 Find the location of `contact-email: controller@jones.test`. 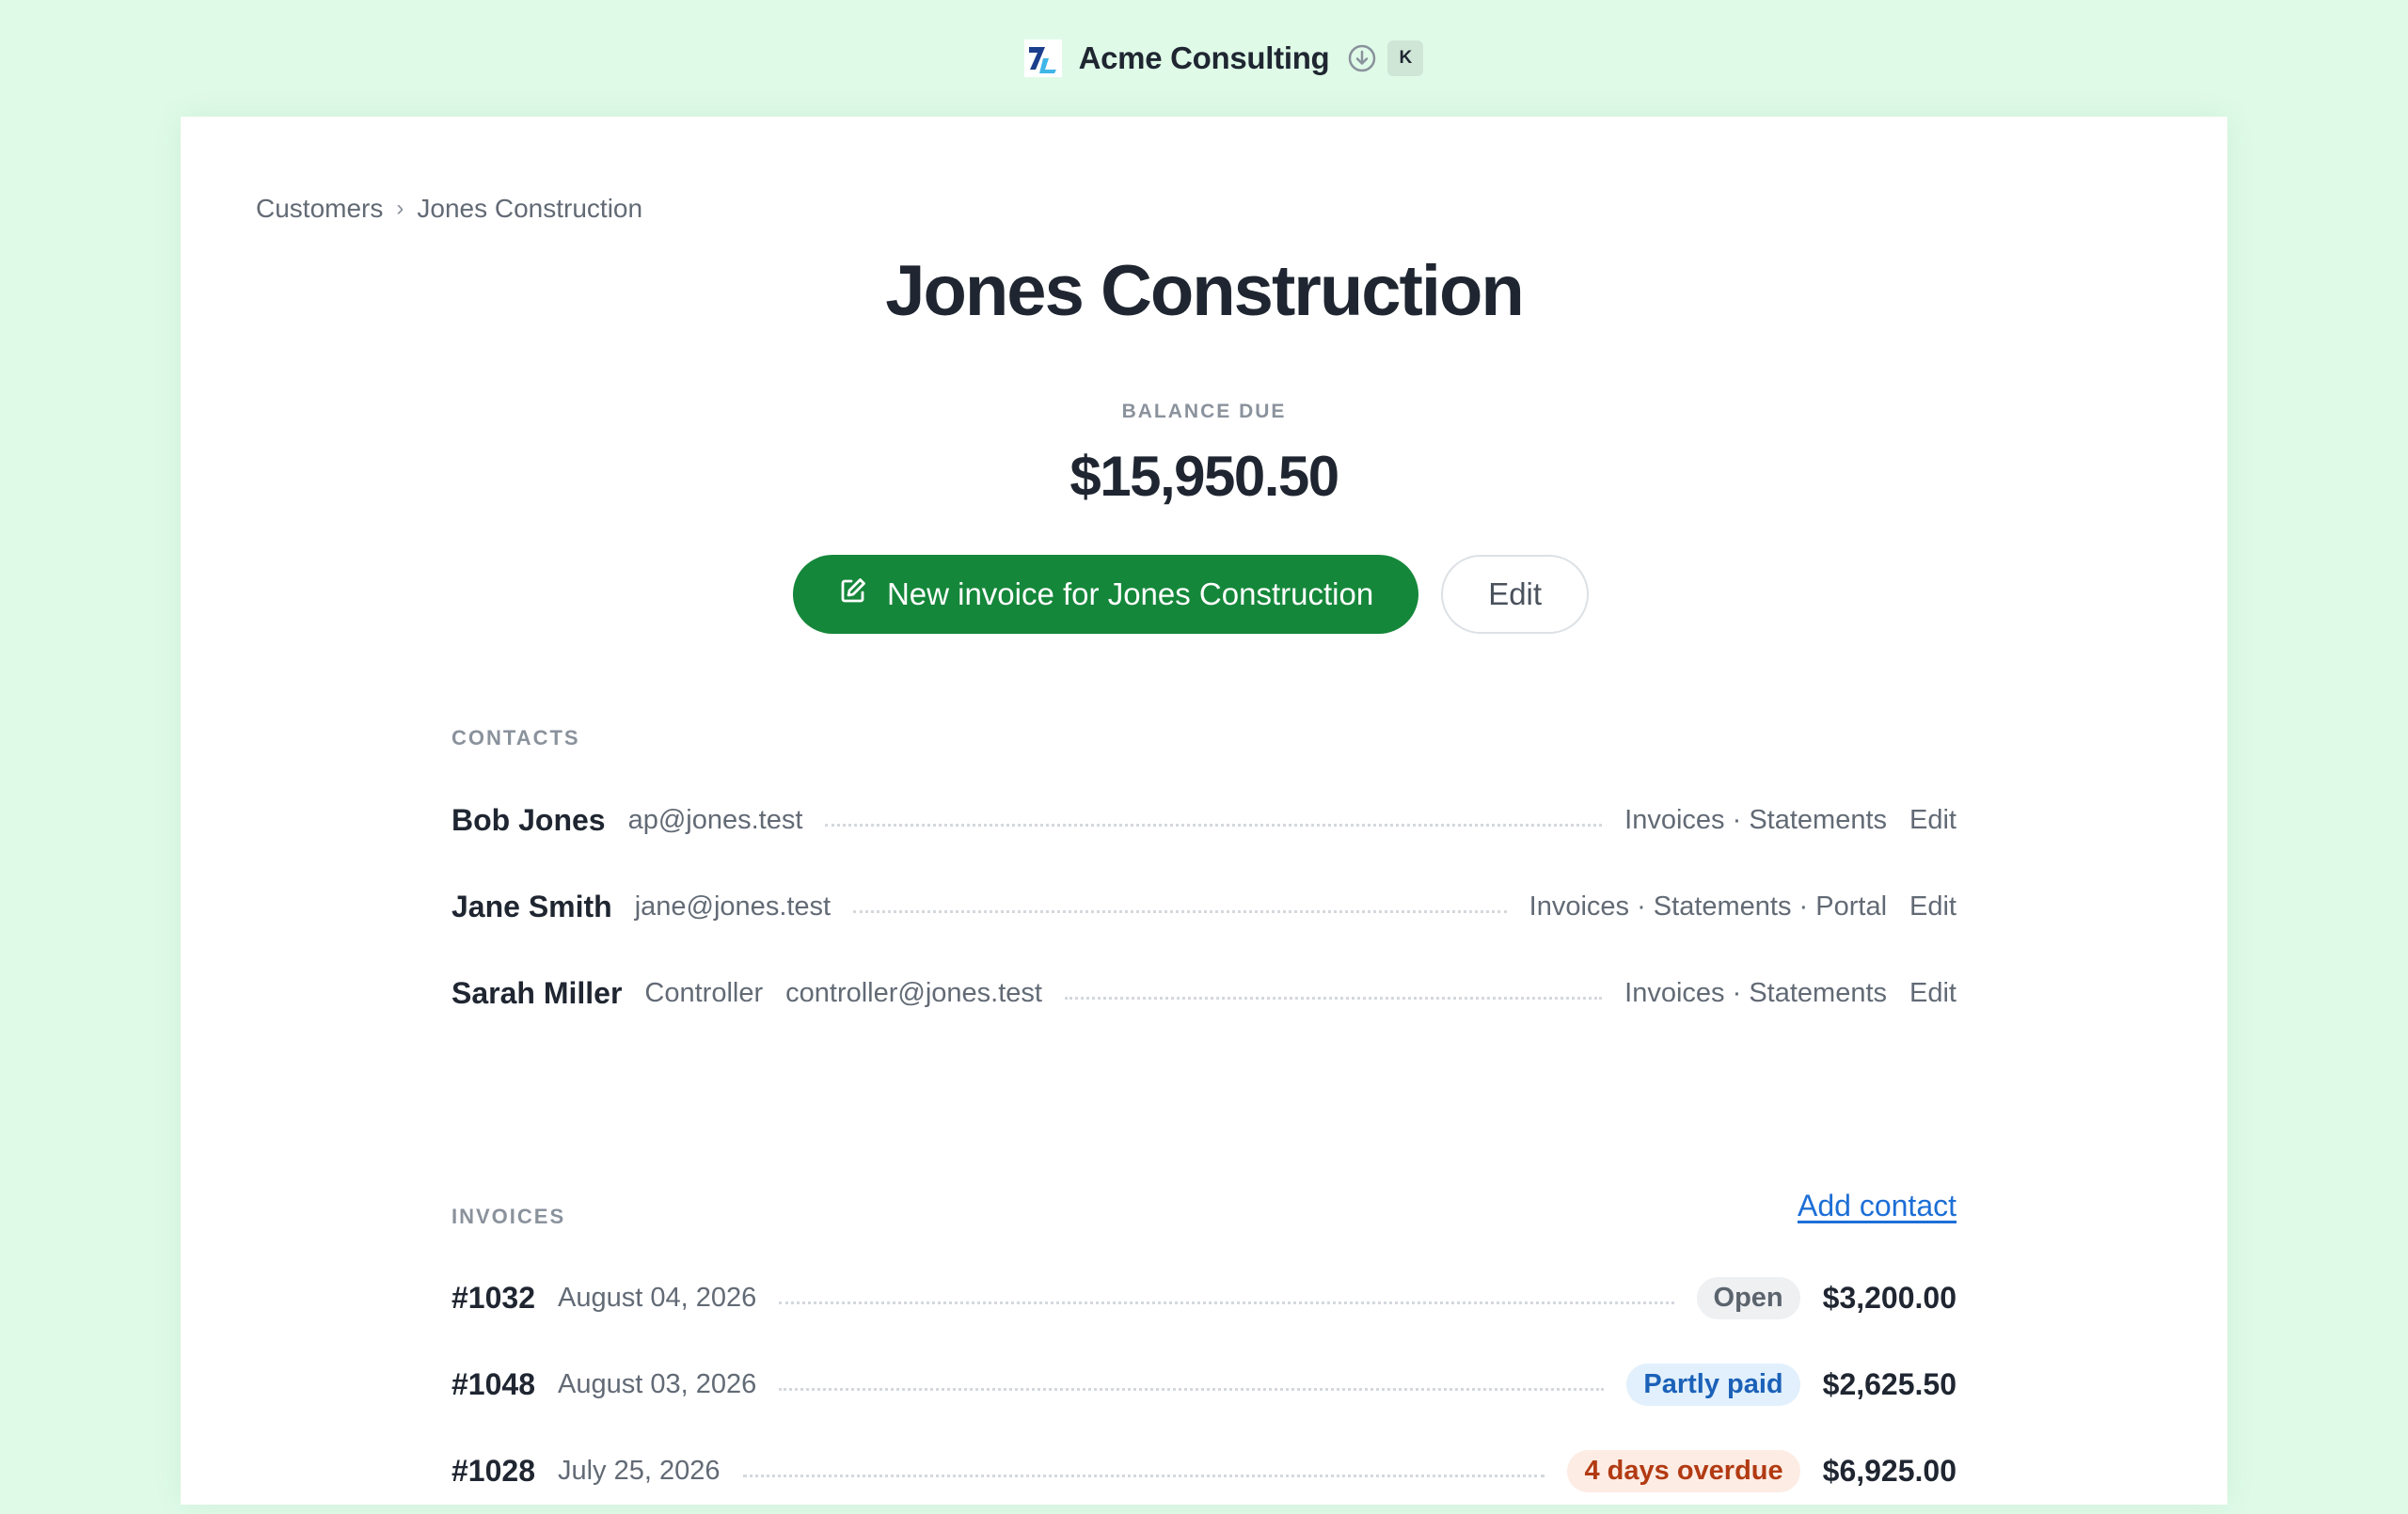

contact-email: controller@jones.test is located at coordinates (914, 992).